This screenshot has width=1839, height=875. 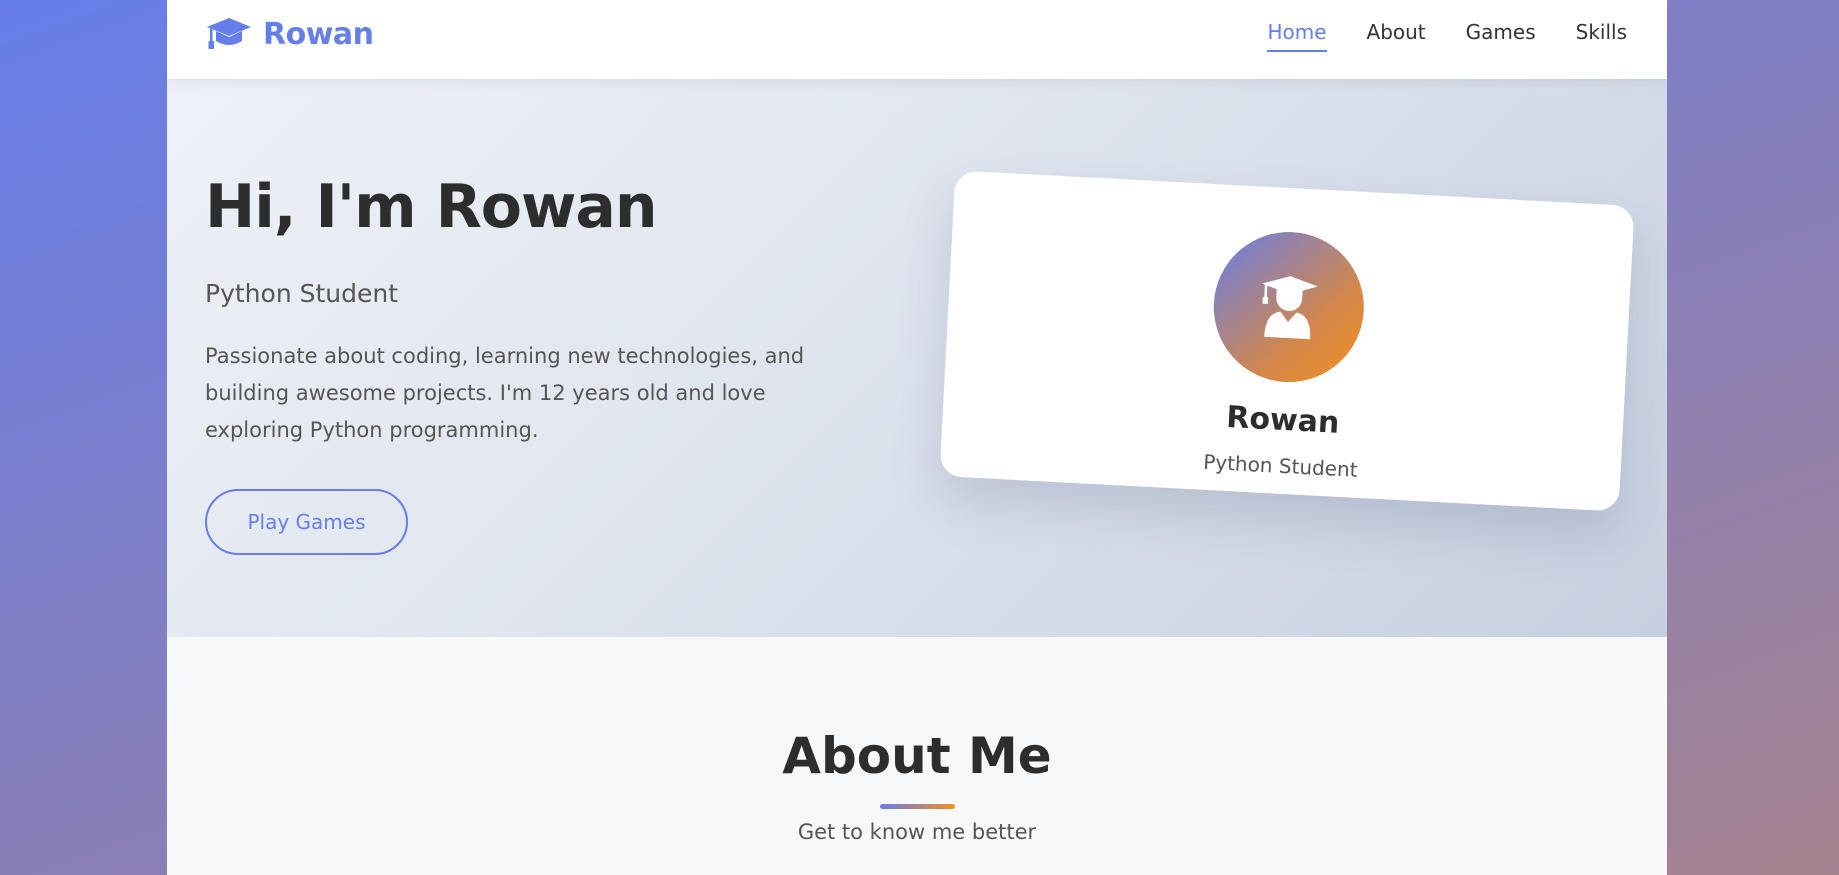 I want to click on brand-name: Rowan, so click(x=318, y=34).